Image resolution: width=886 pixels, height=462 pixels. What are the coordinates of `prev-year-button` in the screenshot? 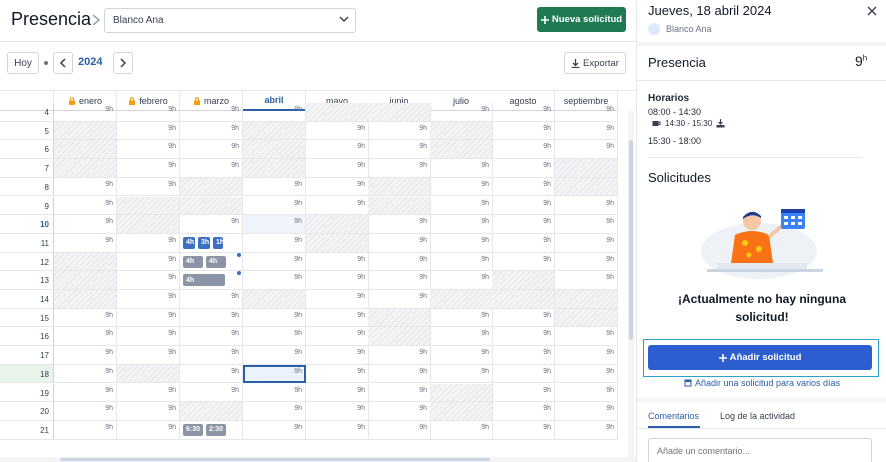 It's located at (63, 63).